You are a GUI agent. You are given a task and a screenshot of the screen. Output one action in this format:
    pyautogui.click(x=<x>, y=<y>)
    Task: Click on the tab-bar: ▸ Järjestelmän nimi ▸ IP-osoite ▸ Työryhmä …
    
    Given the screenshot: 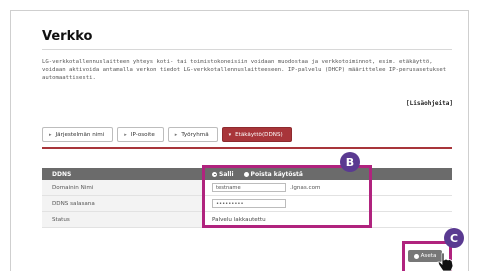 What is the action you would take?
    pyautogui.click(x=167, y=134)
    